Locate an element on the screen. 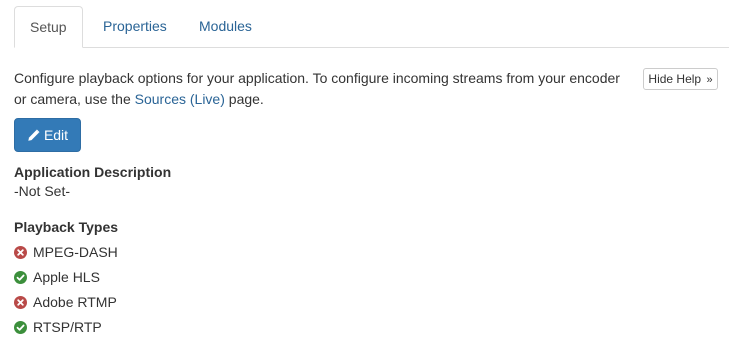 The width and height of the screenshot is (729, 342). playback-type-apple-hls: Apple HLS is located at coordinates (57, 277).